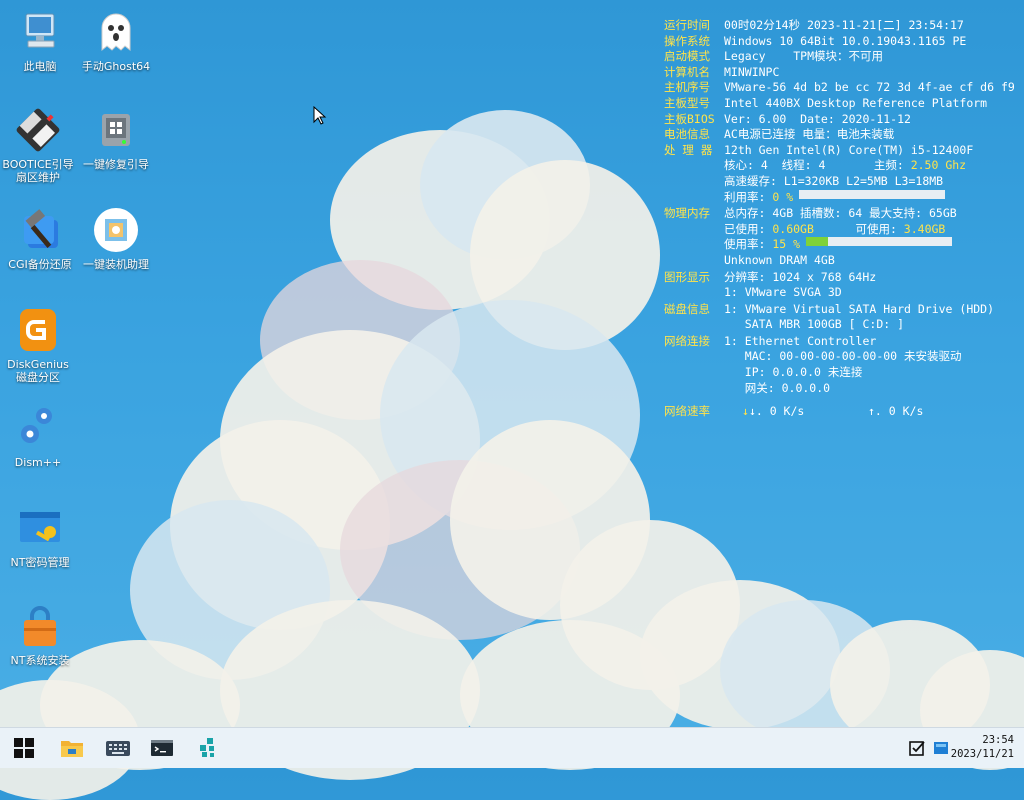  I want to click on disk-line-1: 1: VMware Virtual SATA Hard Drive (HDD), so click(859, 308).